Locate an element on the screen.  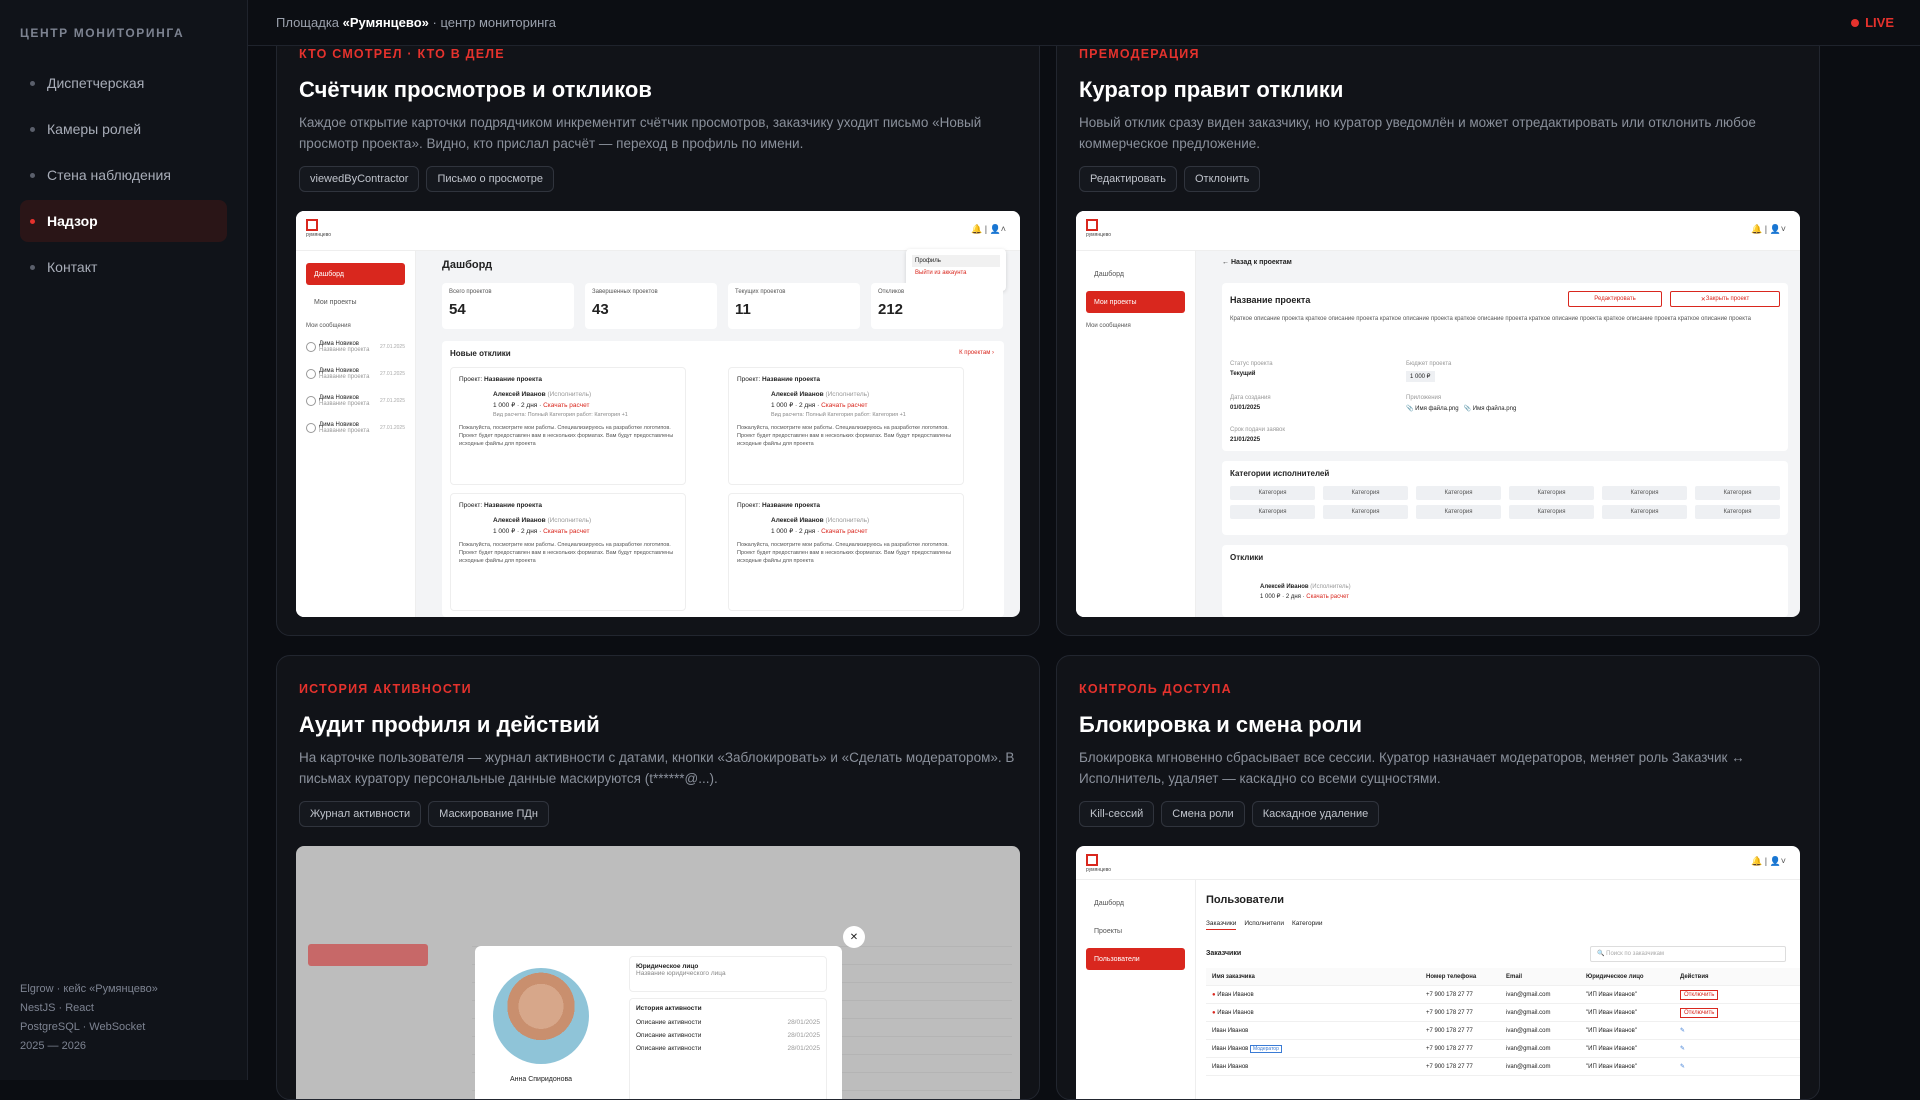
mini-search: 🔍 Поиск по заказчикам is located at coordinates (1688, 954).